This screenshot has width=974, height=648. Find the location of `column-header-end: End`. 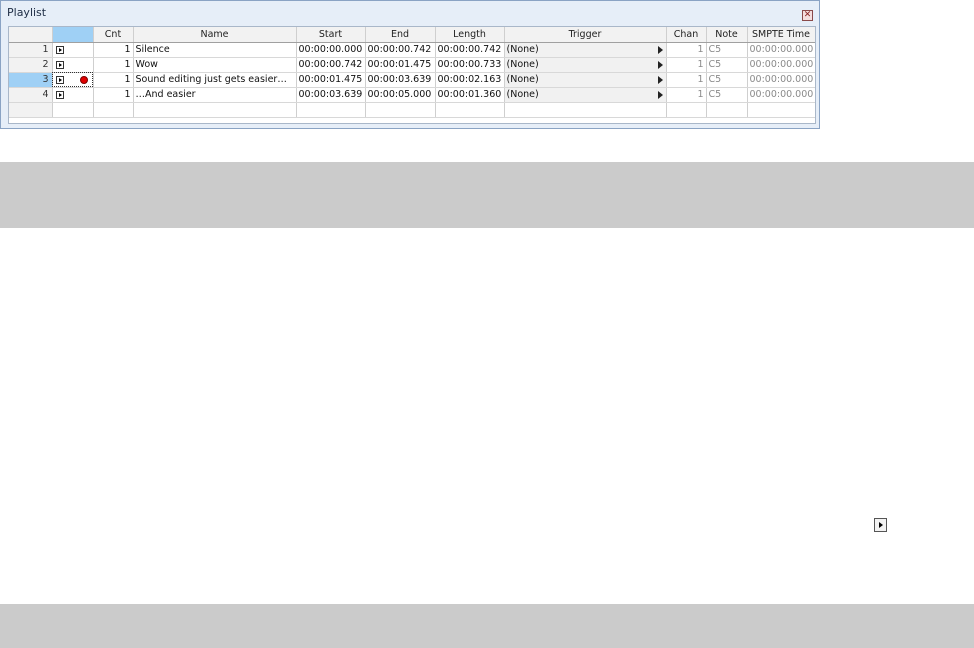

column-header-end: End is located at coordinates (400, 35).